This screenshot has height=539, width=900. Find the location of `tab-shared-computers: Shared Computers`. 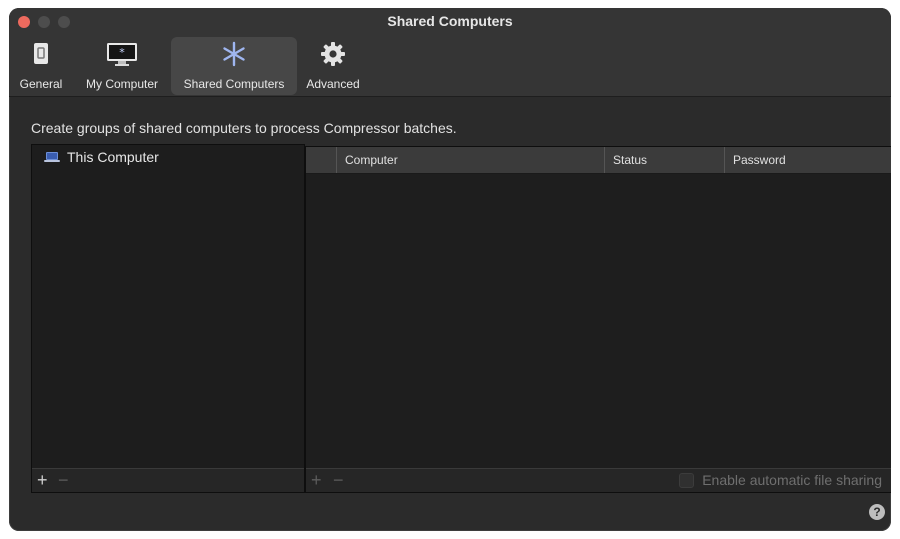

tab-shared-computers: Shared Computers is located at coordinates (234, 66).